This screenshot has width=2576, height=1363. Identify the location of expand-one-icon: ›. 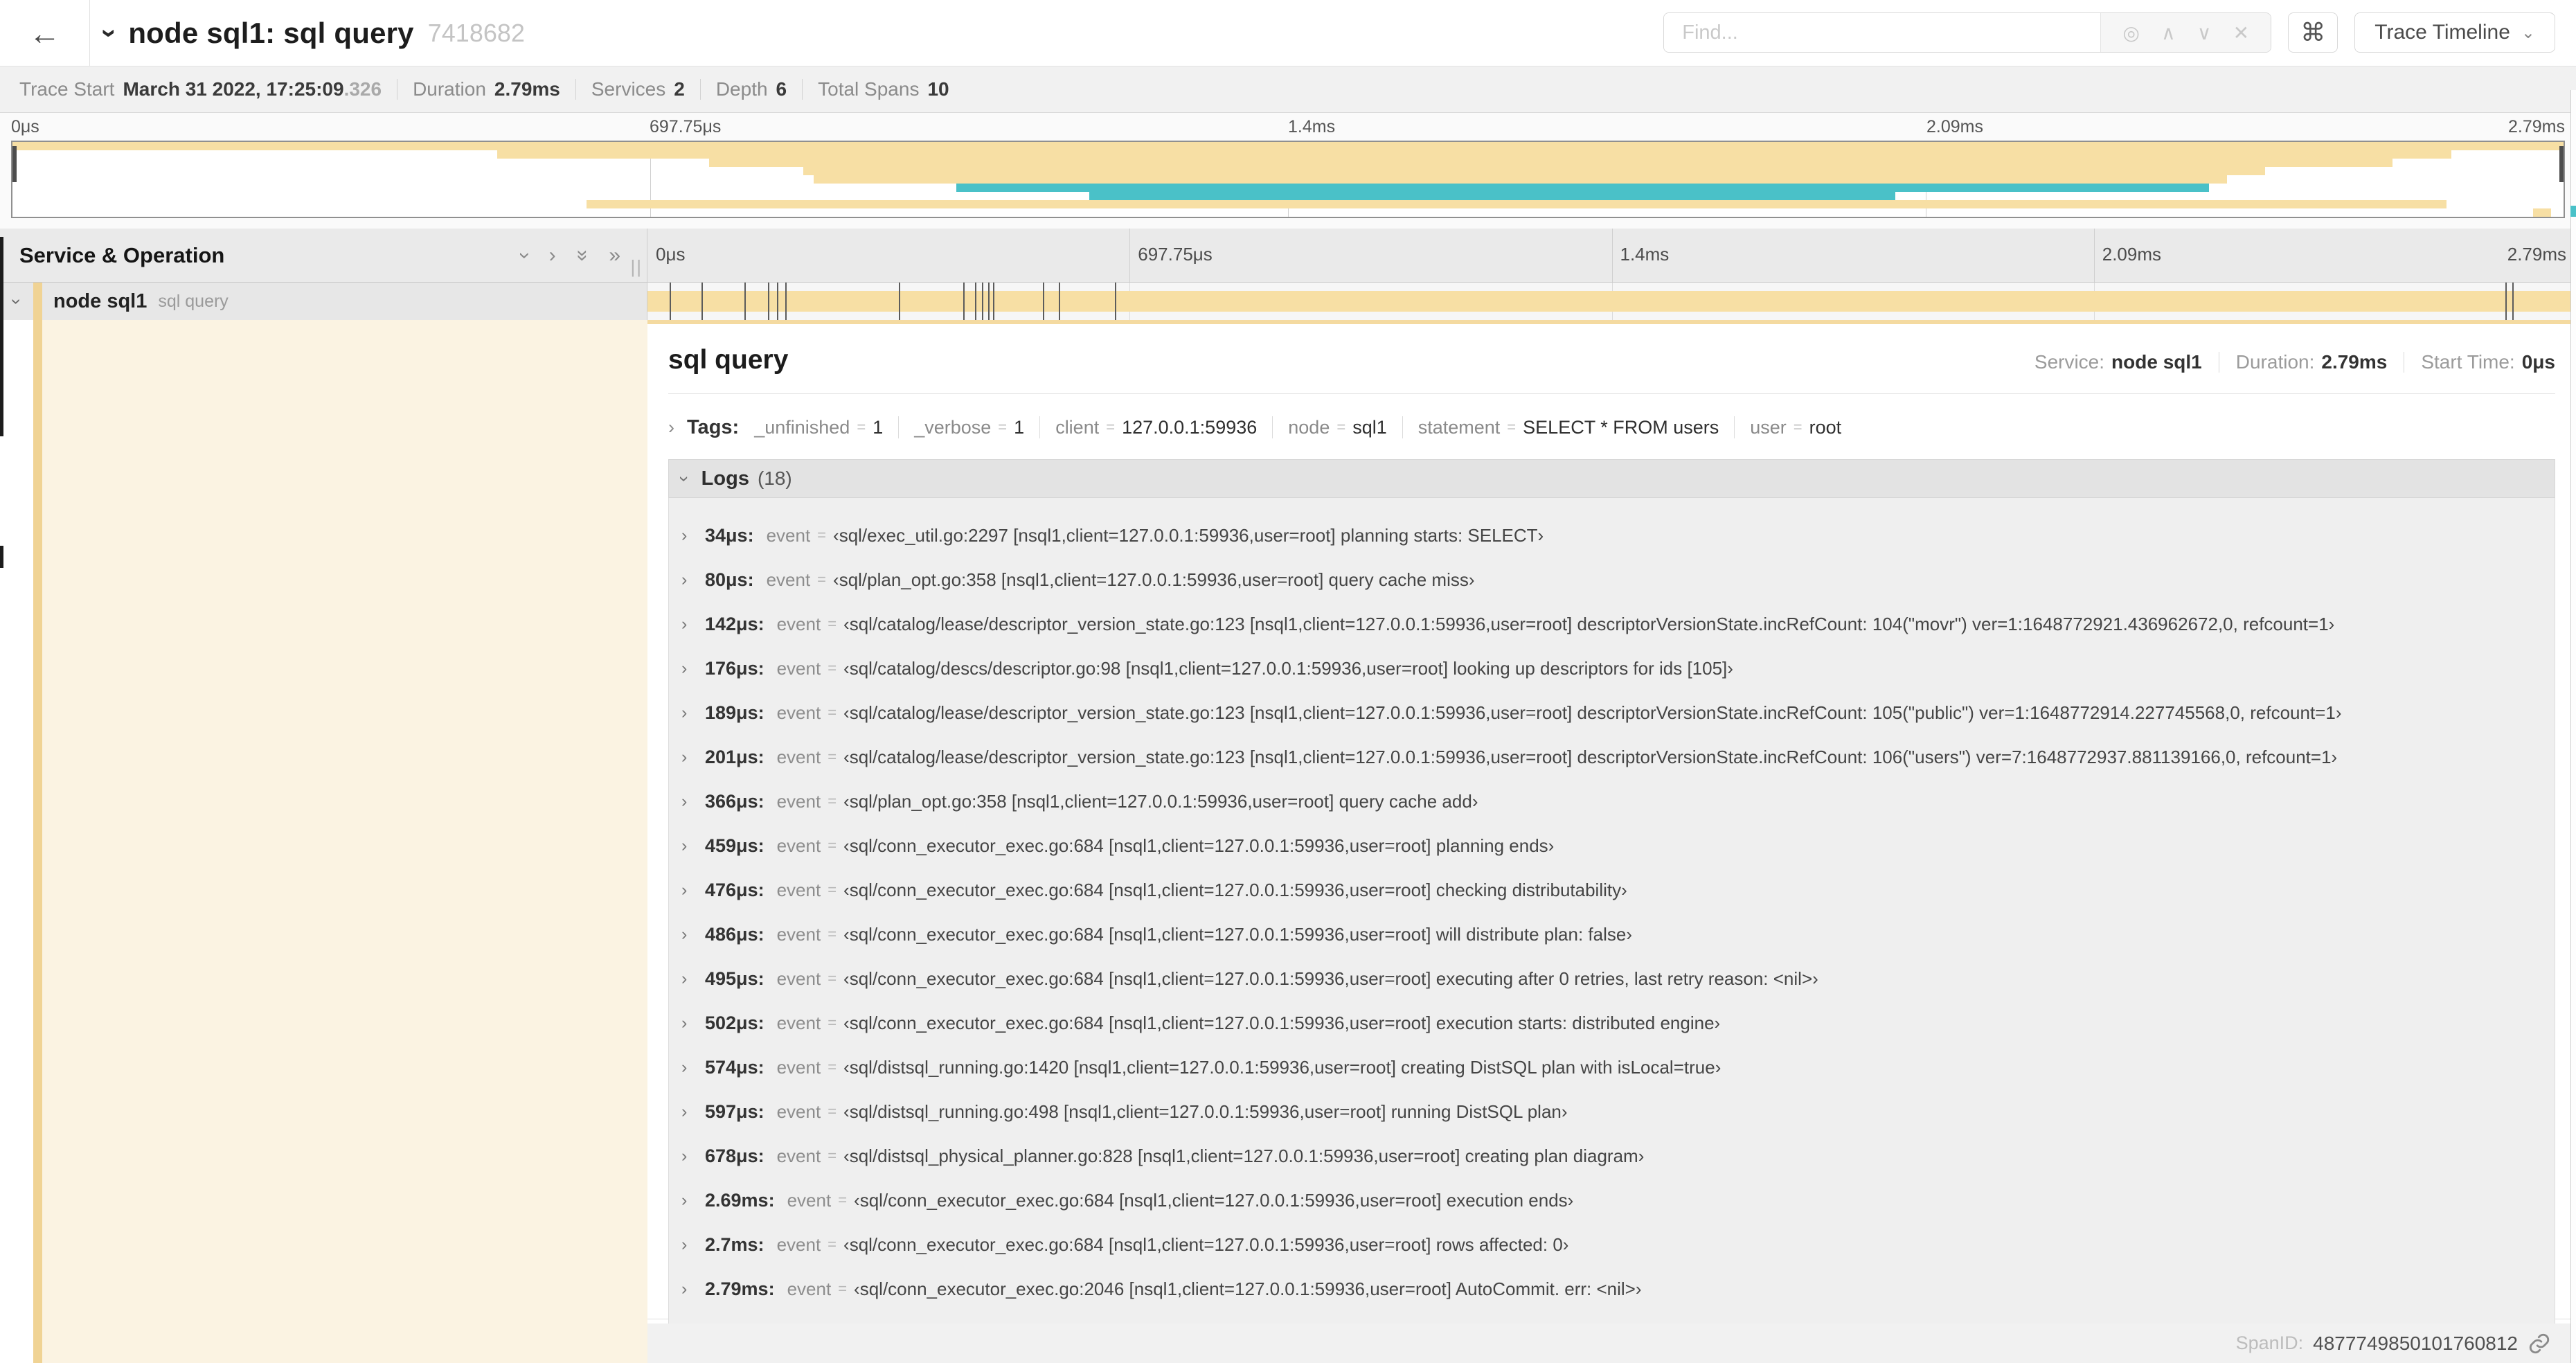
(552, 255).